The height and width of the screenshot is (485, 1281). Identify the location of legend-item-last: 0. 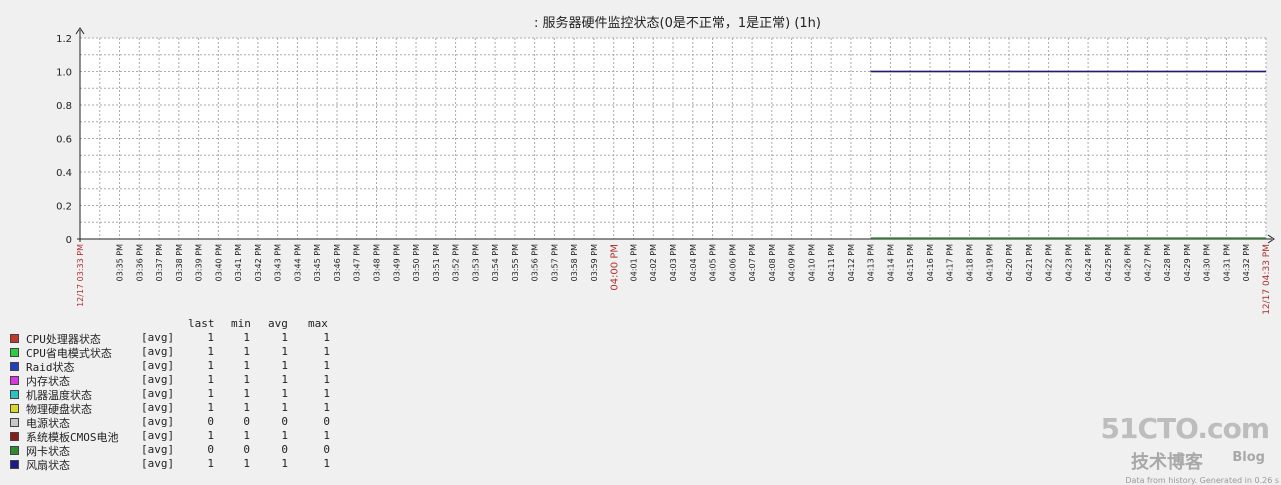
(210, 449).